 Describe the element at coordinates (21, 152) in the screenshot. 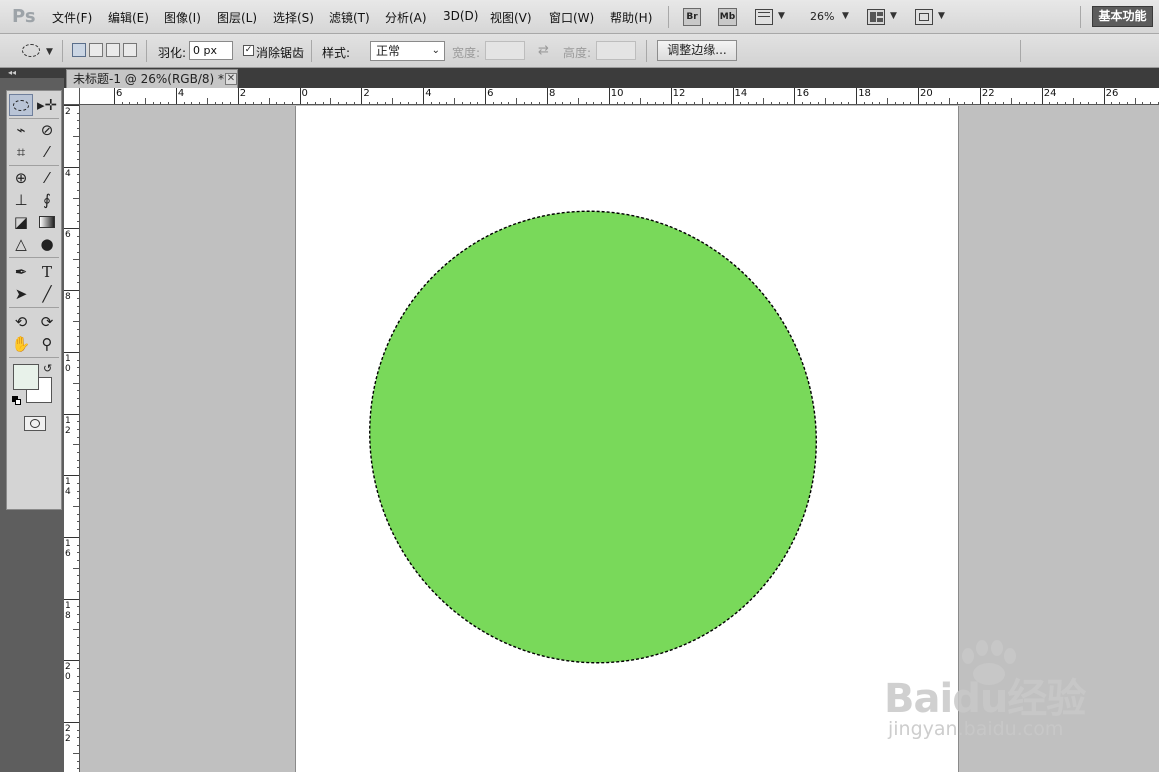

I see `crop-icon: ⌗` at that location.